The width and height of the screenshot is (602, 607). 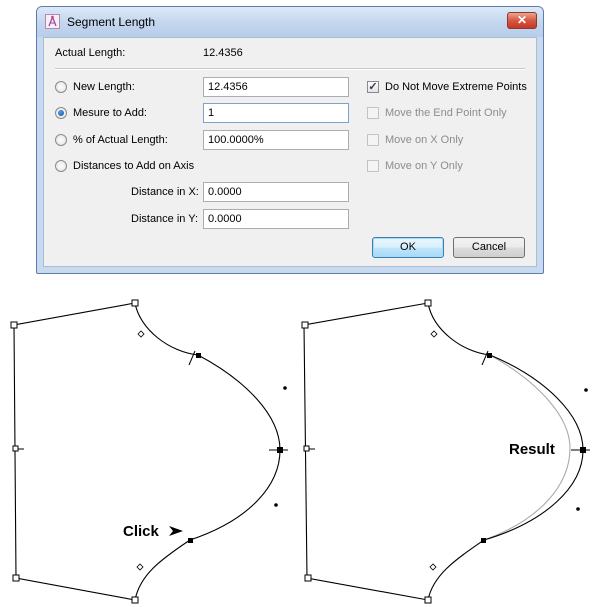 What do you see at coordinates (366, 451) in the screenshot?
I see `right-outline` at bounding box center [366, 451].